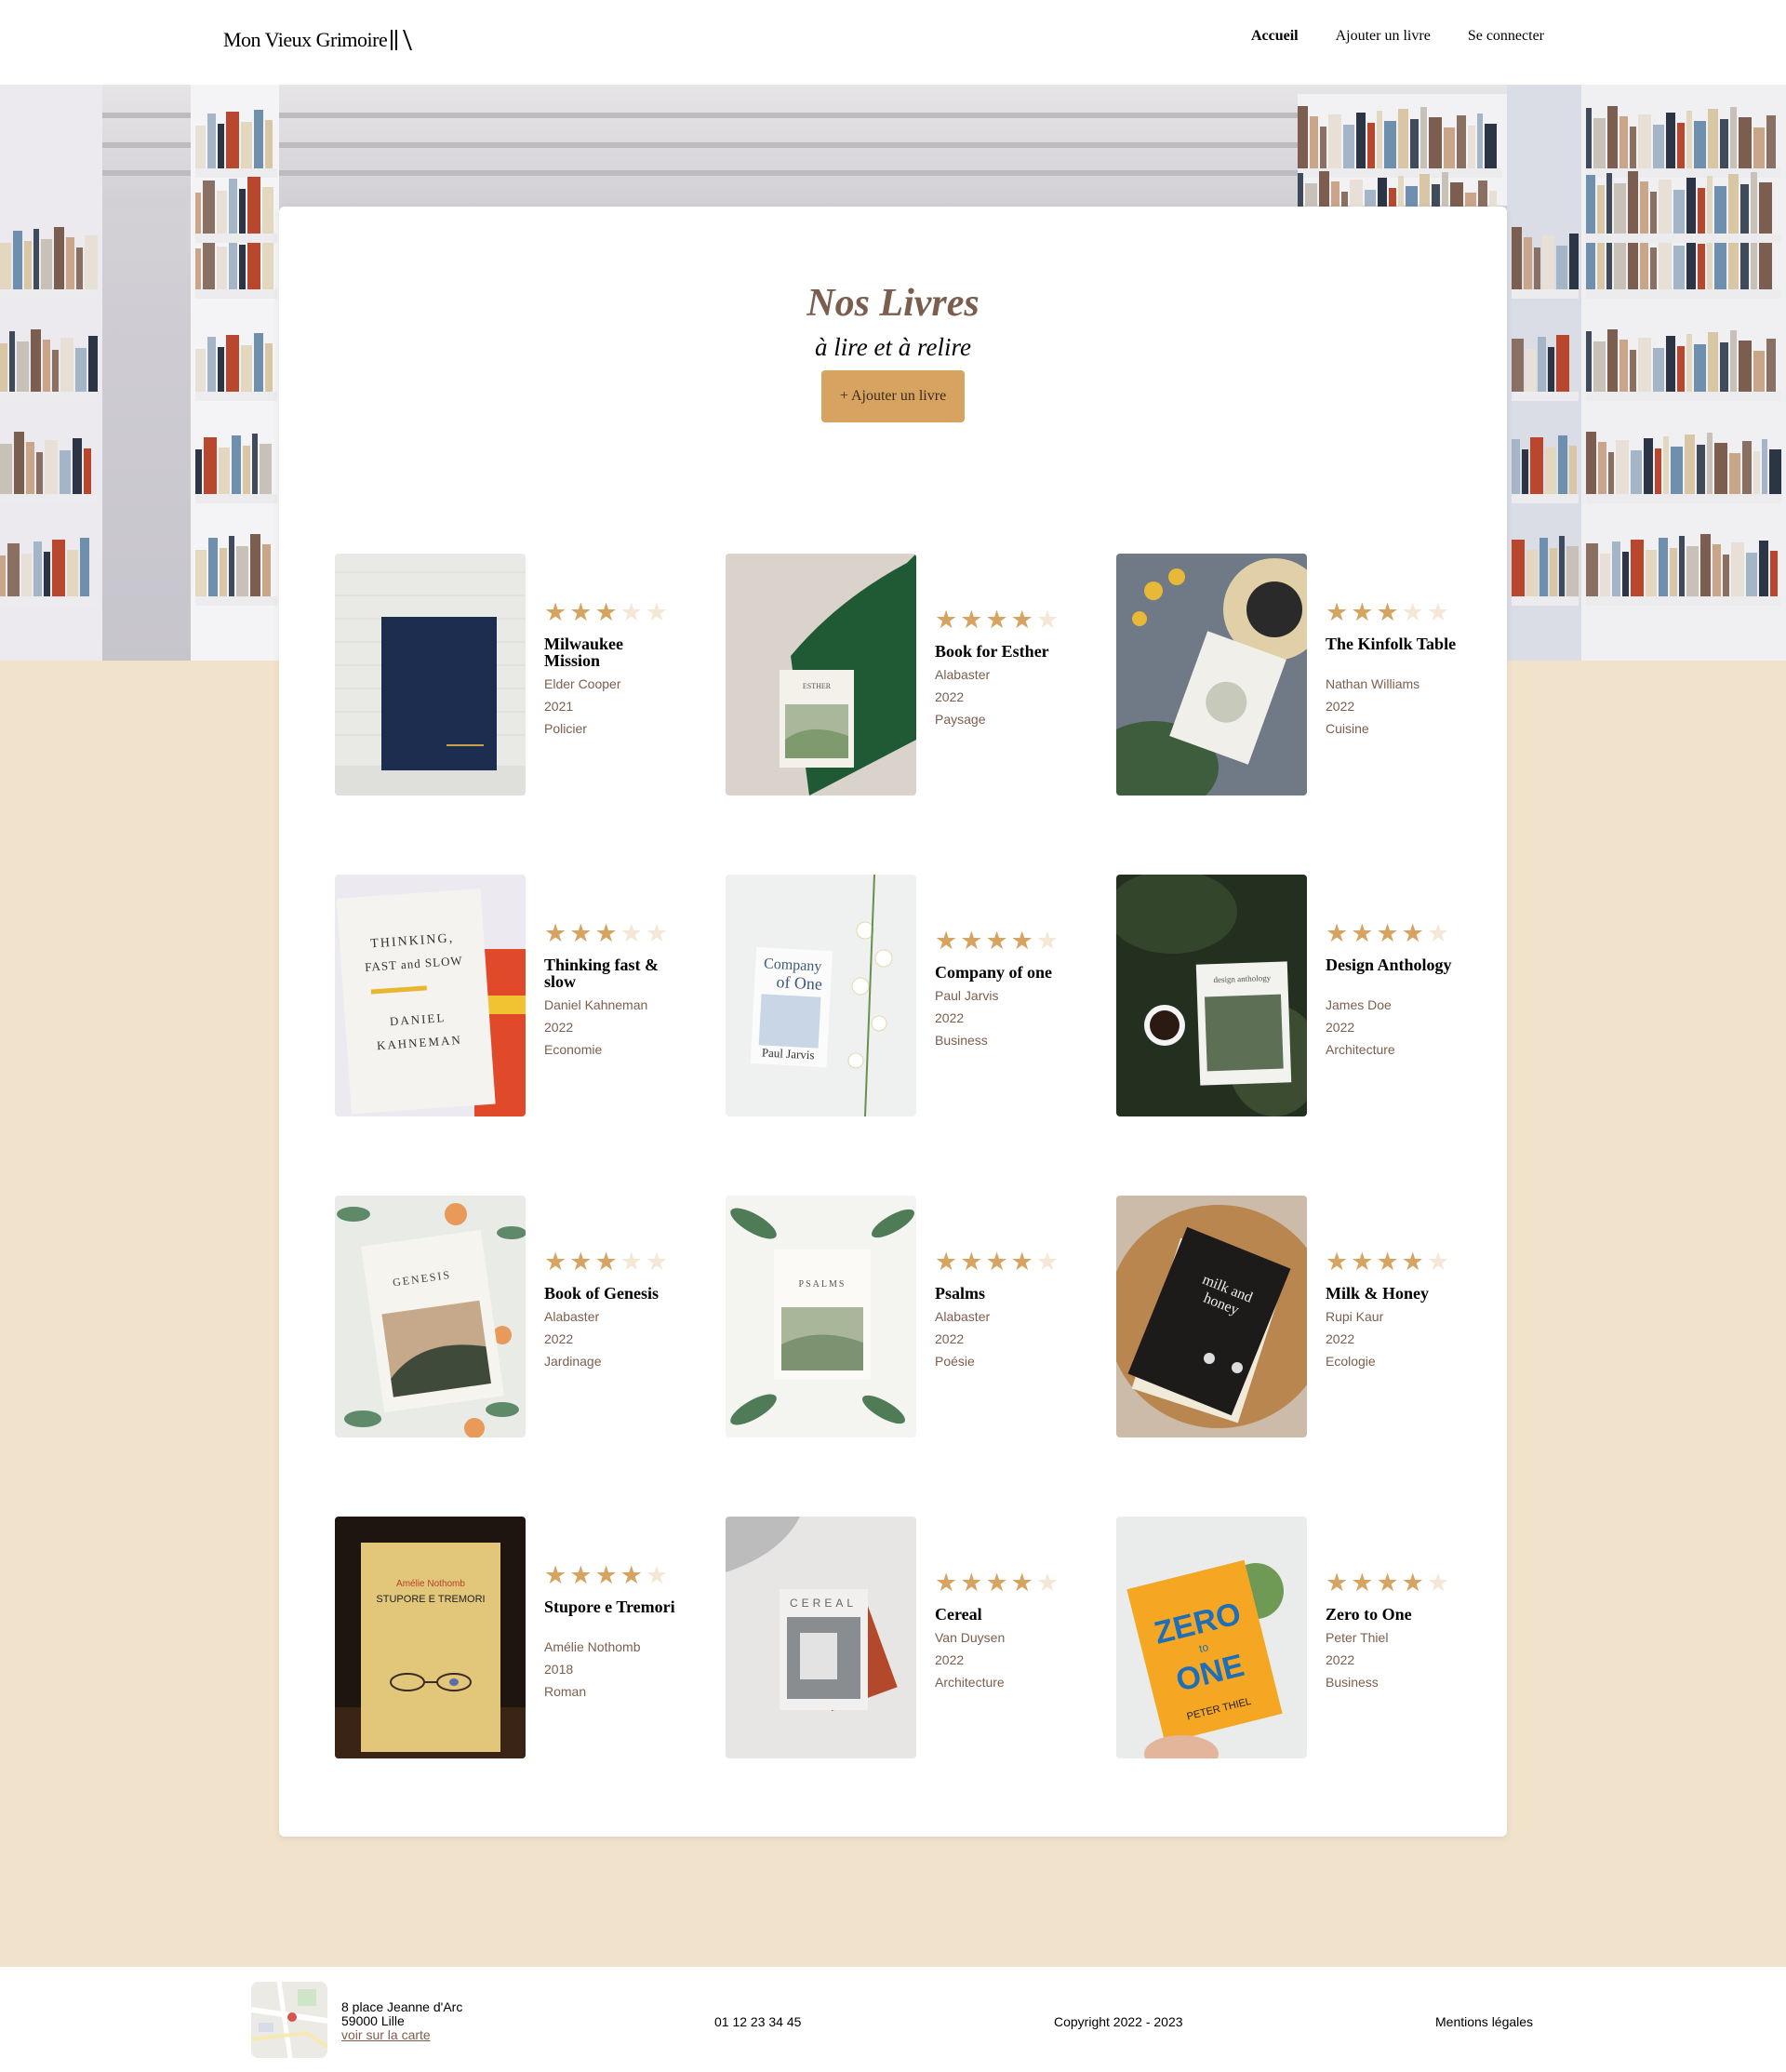 Image resolution: width=1786 pixels, height=2072 pixels. I want to click on book-info: ★ ★ ★ ★ ★ Zero to One Peter Thiel 2022 Business, so click(1393, 1637).